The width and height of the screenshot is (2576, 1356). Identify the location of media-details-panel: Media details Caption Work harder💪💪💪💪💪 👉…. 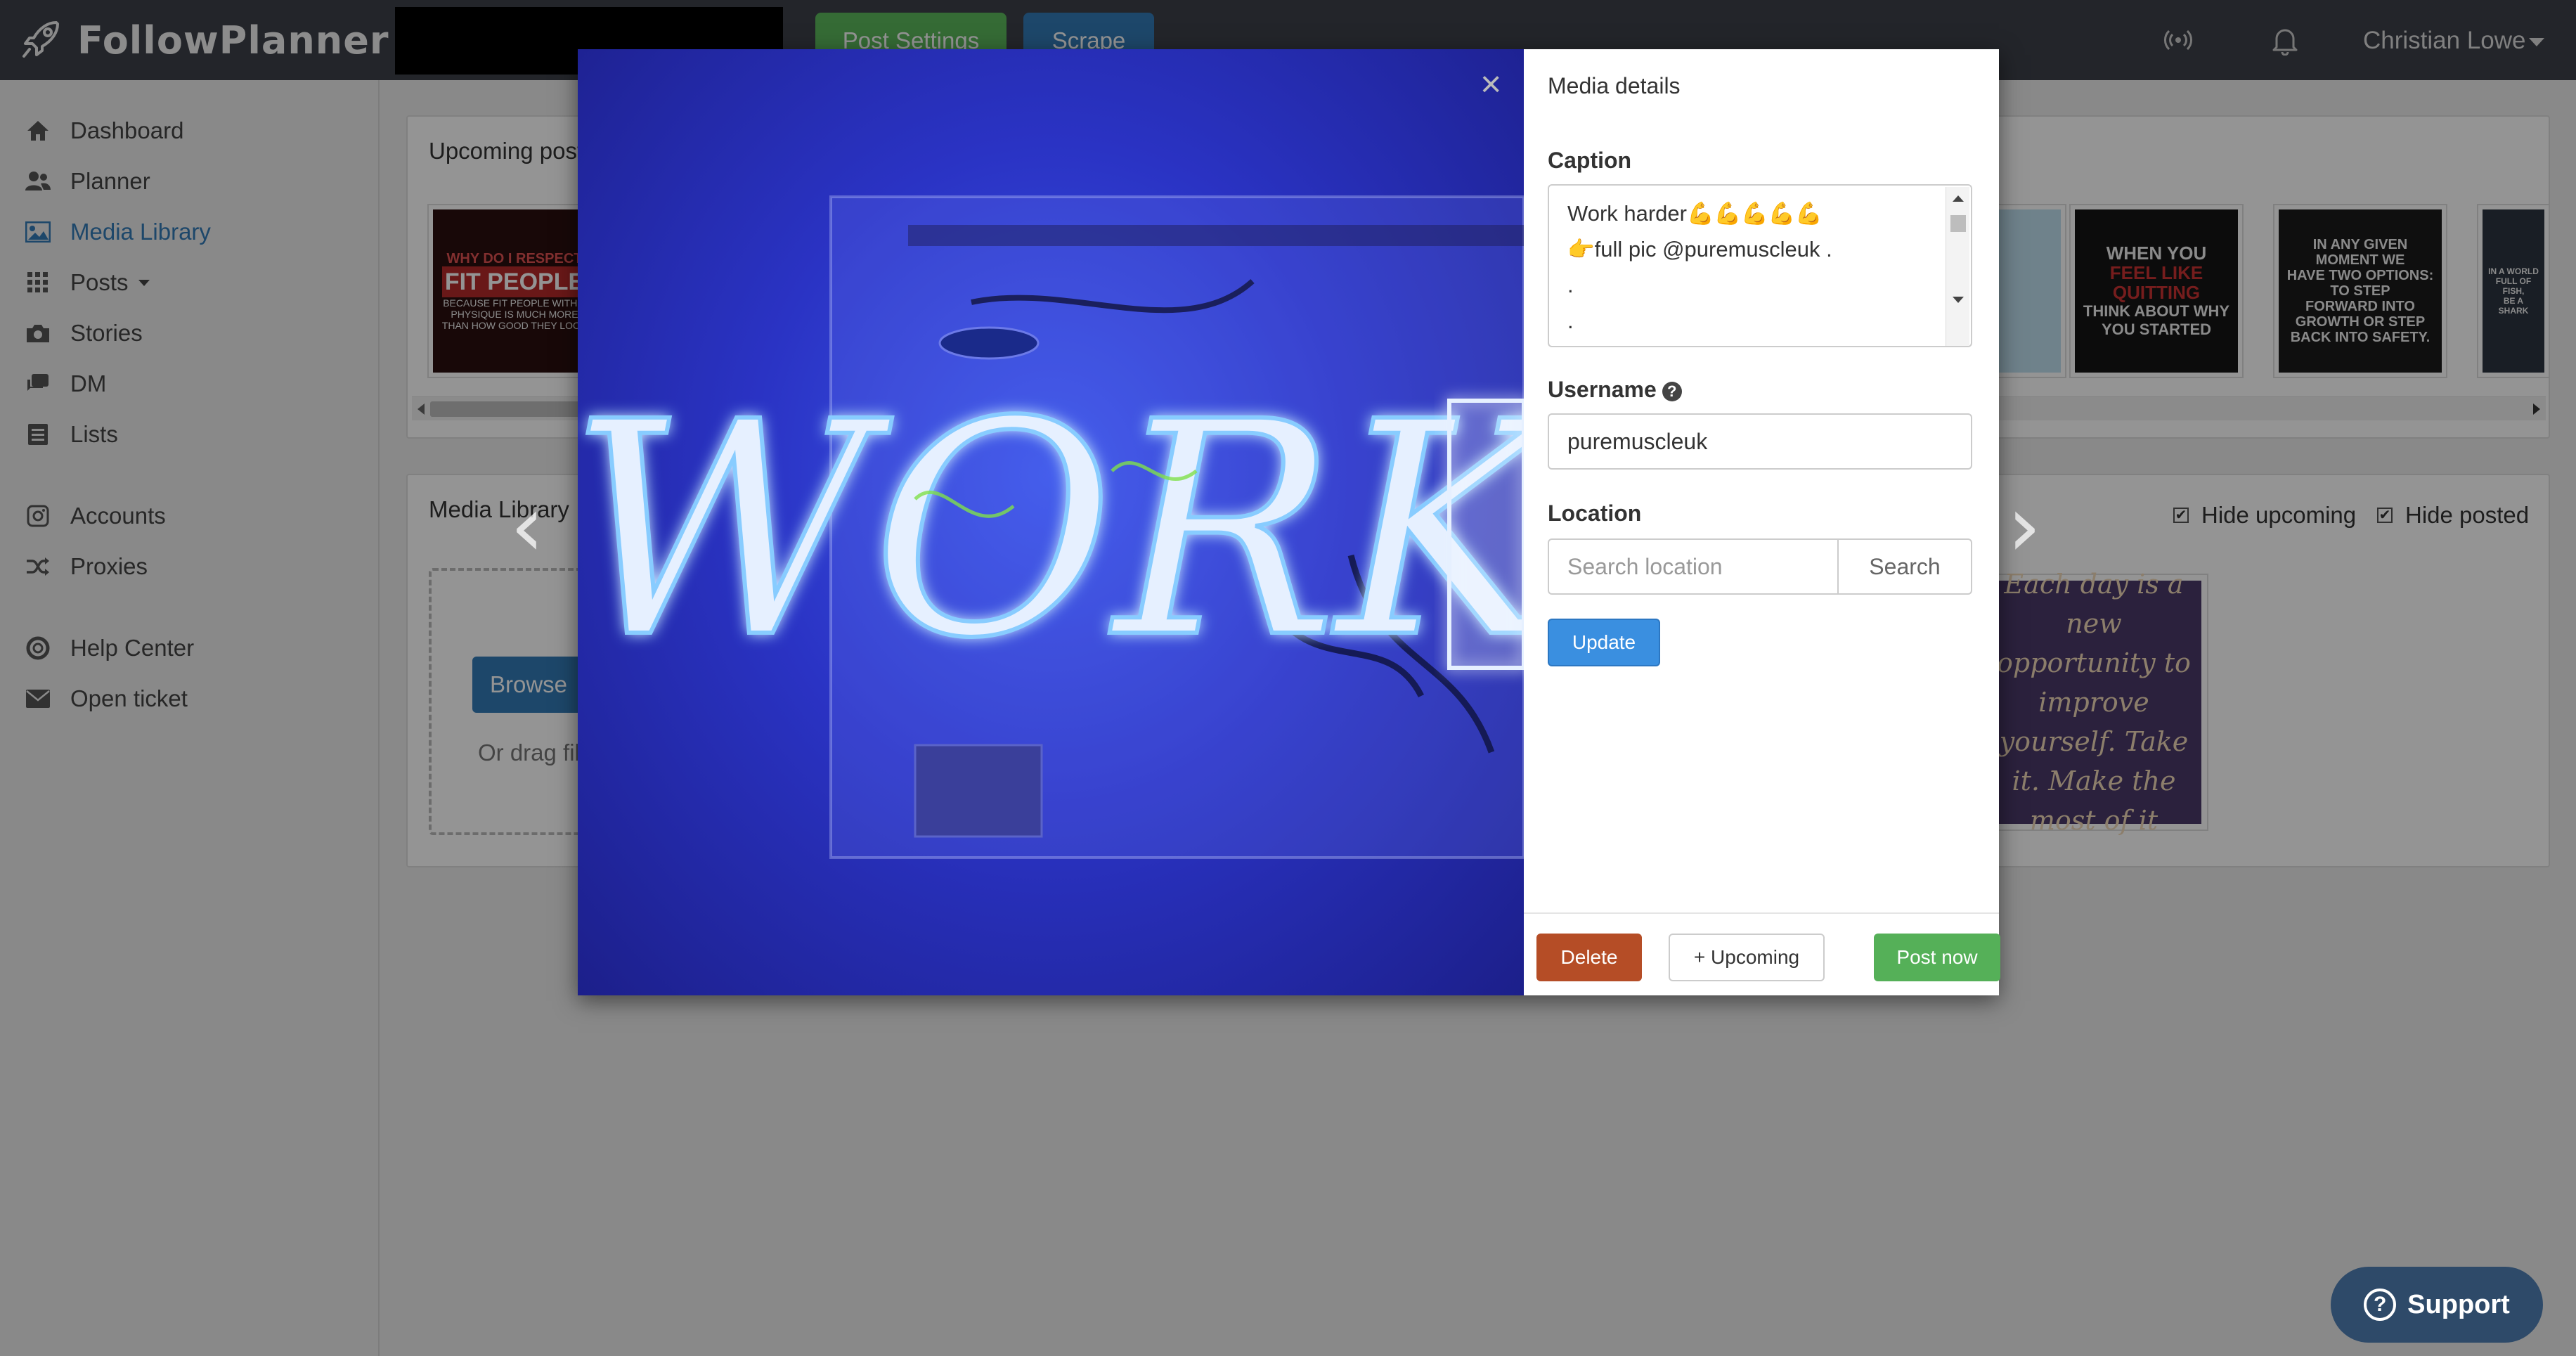
(1762, 522).